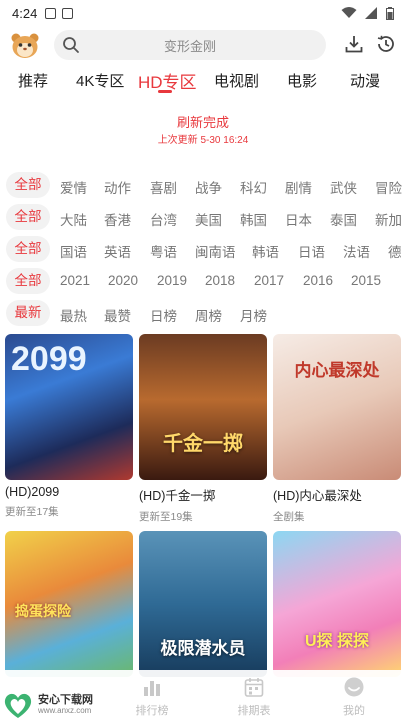 The height and width of the screenshot is (723, 406). What do you see at coordinates (28, 313) in the screenshot?
I see `filter-sort-selected: 最新` at bounding box center [28, 313].